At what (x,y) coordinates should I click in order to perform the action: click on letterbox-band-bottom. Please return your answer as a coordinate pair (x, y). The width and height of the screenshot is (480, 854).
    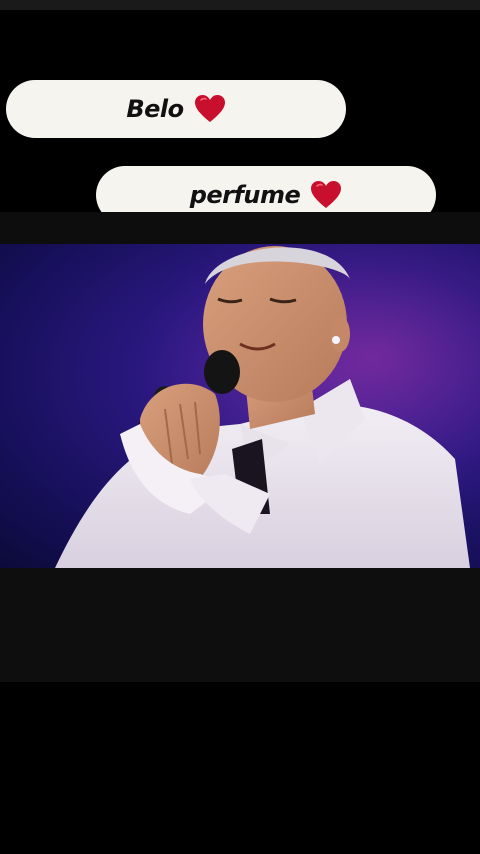
    Looking at the image, I should click on (240, 625).